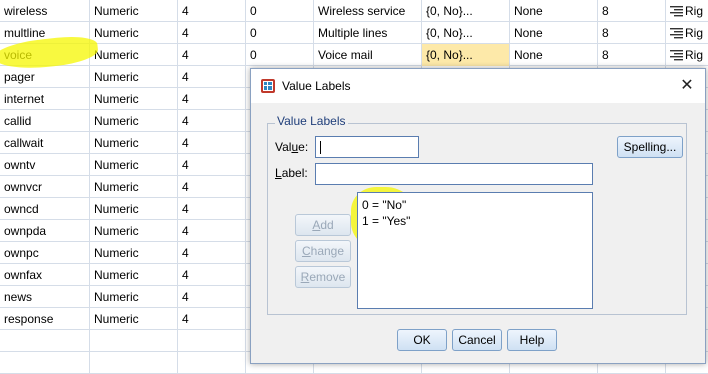 The width and height of the screenshot is (708, 374). I want to click on cell-text: owntv, so click(20, 165).